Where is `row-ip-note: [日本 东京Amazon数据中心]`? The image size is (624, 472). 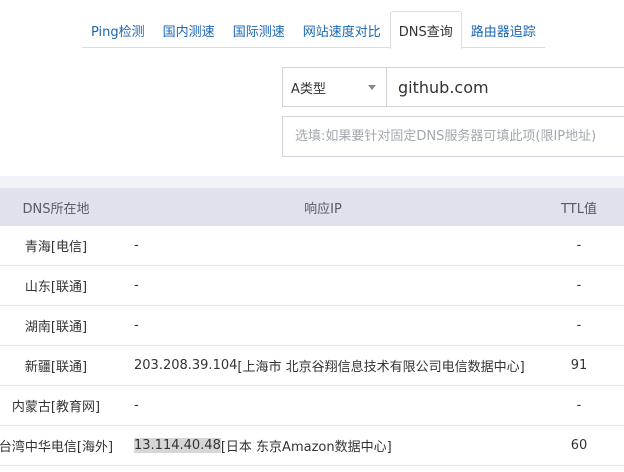 row-ip-note: [日本 东京Amazon数据中心] is located at coordinates (306, 447).